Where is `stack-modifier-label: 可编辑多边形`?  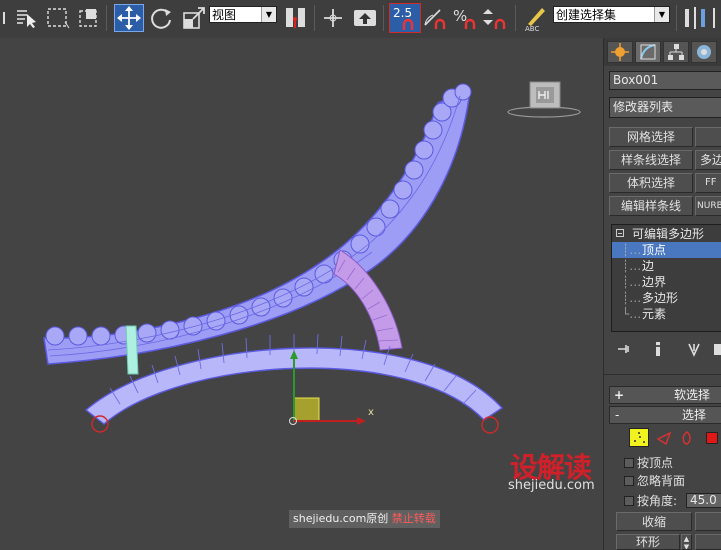 stack-modifier-label: 可编辑多边形 is located at coordinates (668, 234).